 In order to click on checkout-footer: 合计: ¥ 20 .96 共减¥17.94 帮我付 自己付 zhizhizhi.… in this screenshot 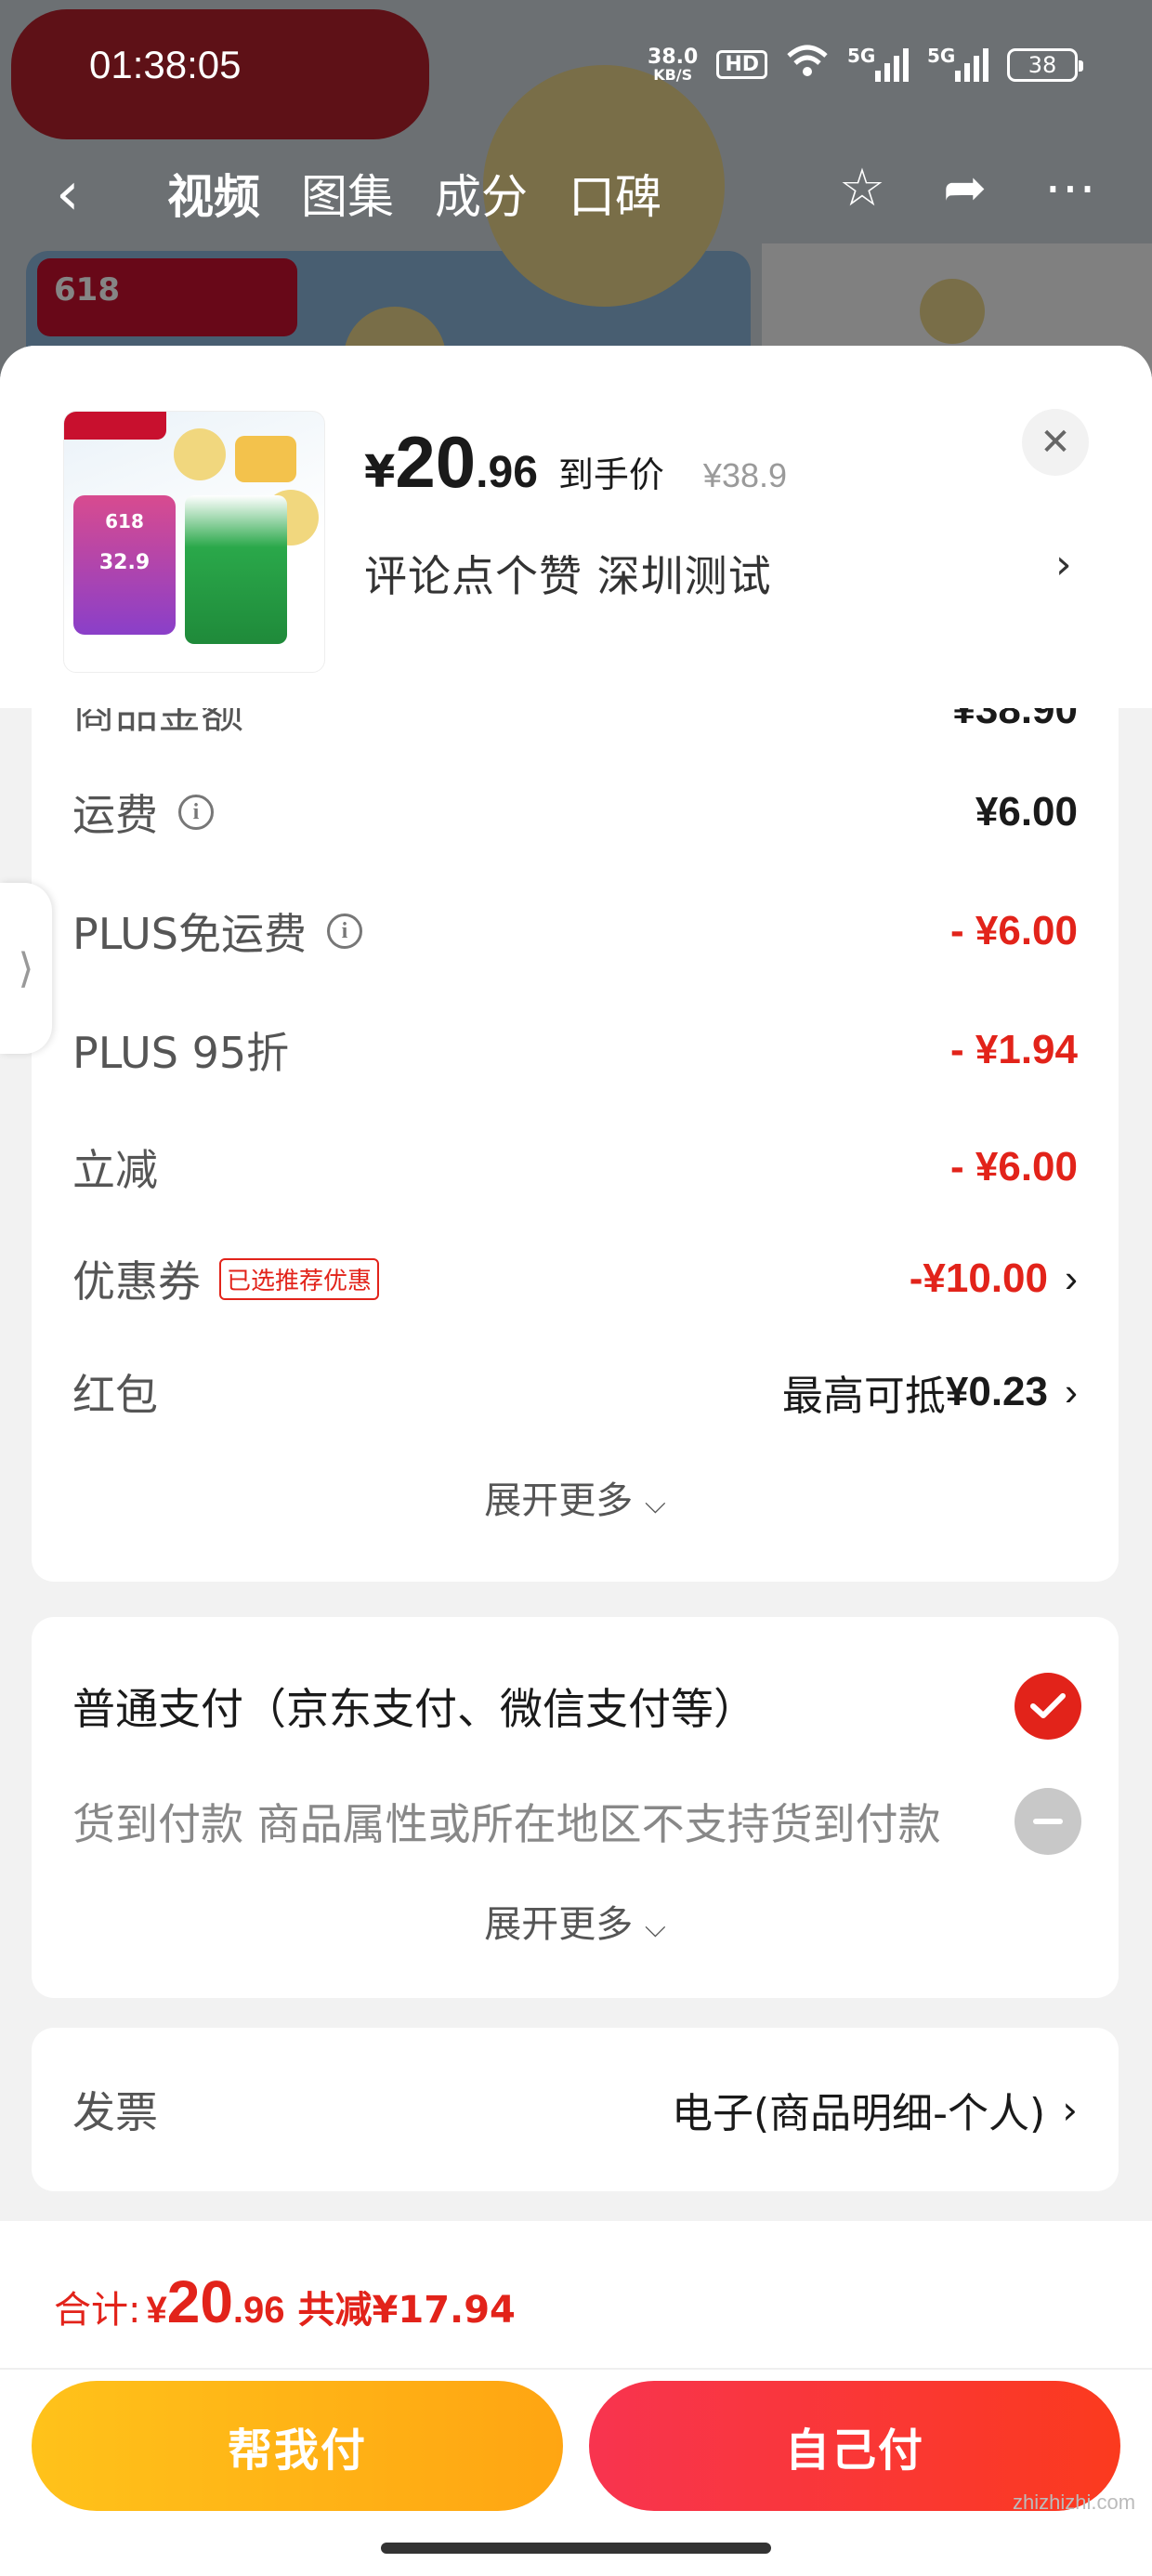, I will do `click(576, 2398)`.